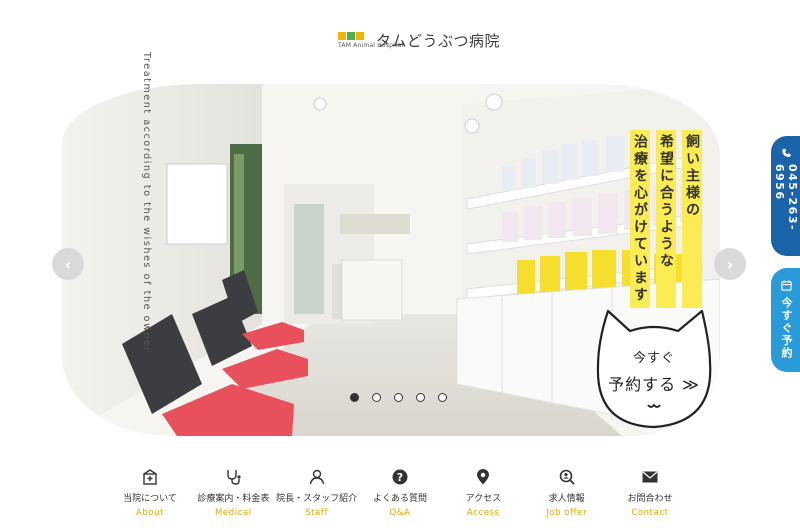  What do you see at coordinates (567, 493) in the screenshot?
I see `nav-item-job-offer: 求人情報 Job offer` at bounding box center [567, 493].